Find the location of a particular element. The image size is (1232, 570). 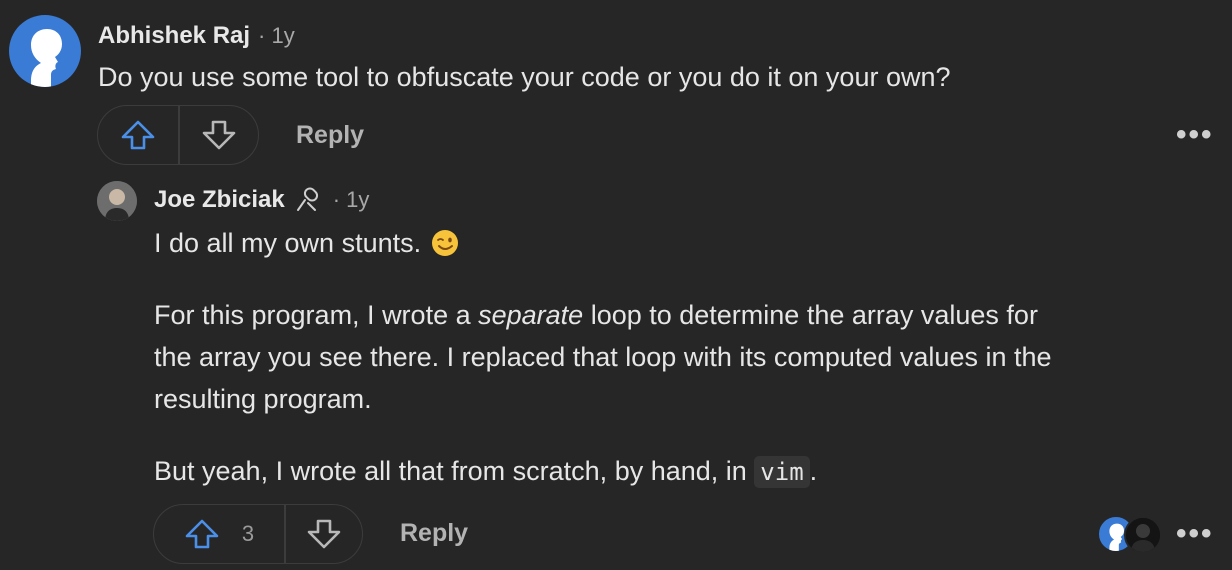

avatar-joe is located at coordinates (117, 201).